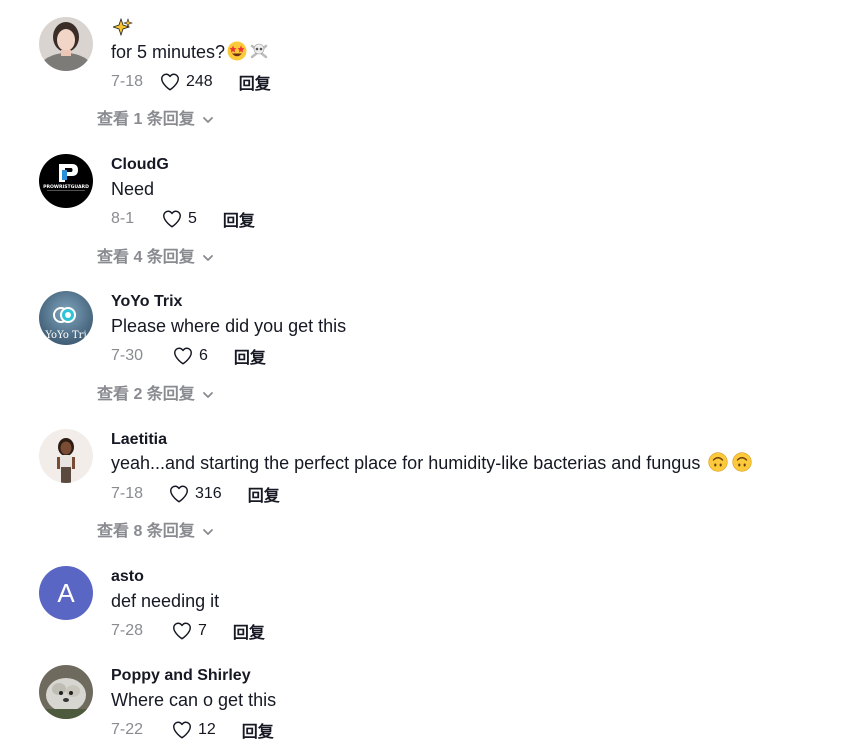 This screenshot has height=755, width=866. I want to click on star-struck-emoji, so click(237, 51).